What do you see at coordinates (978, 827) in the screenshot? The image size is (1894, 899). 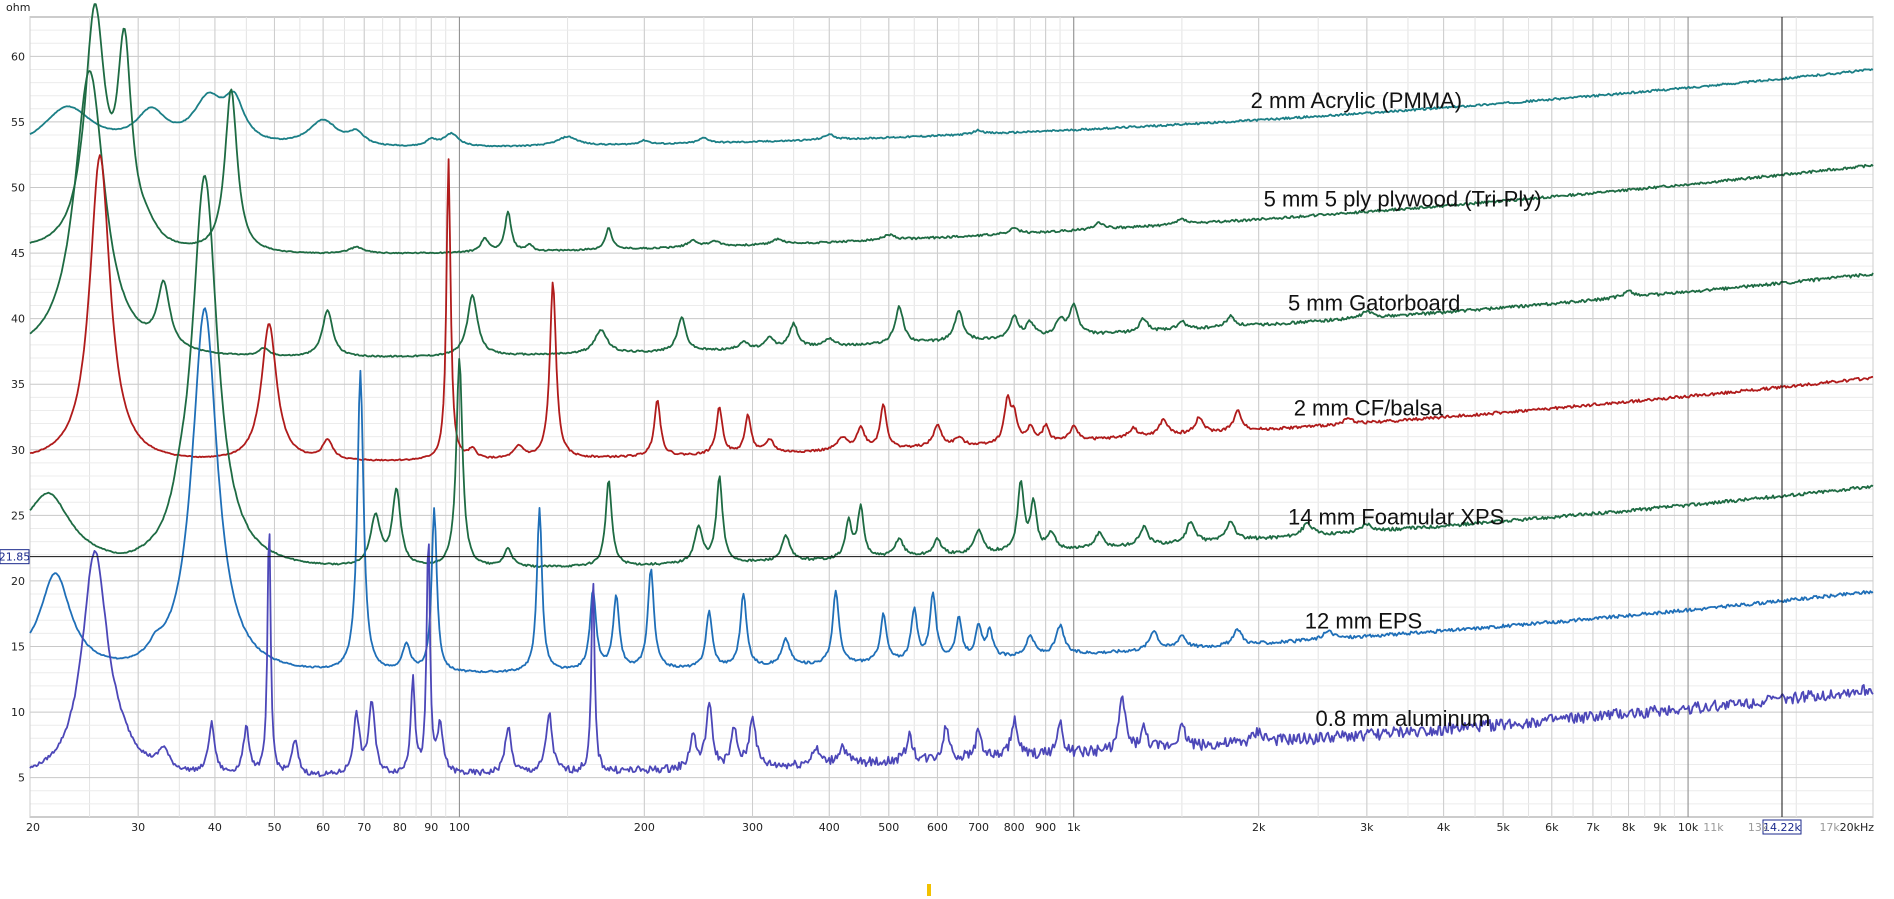 I see `x-tick-label: 700` at bounding box center [978, 827].